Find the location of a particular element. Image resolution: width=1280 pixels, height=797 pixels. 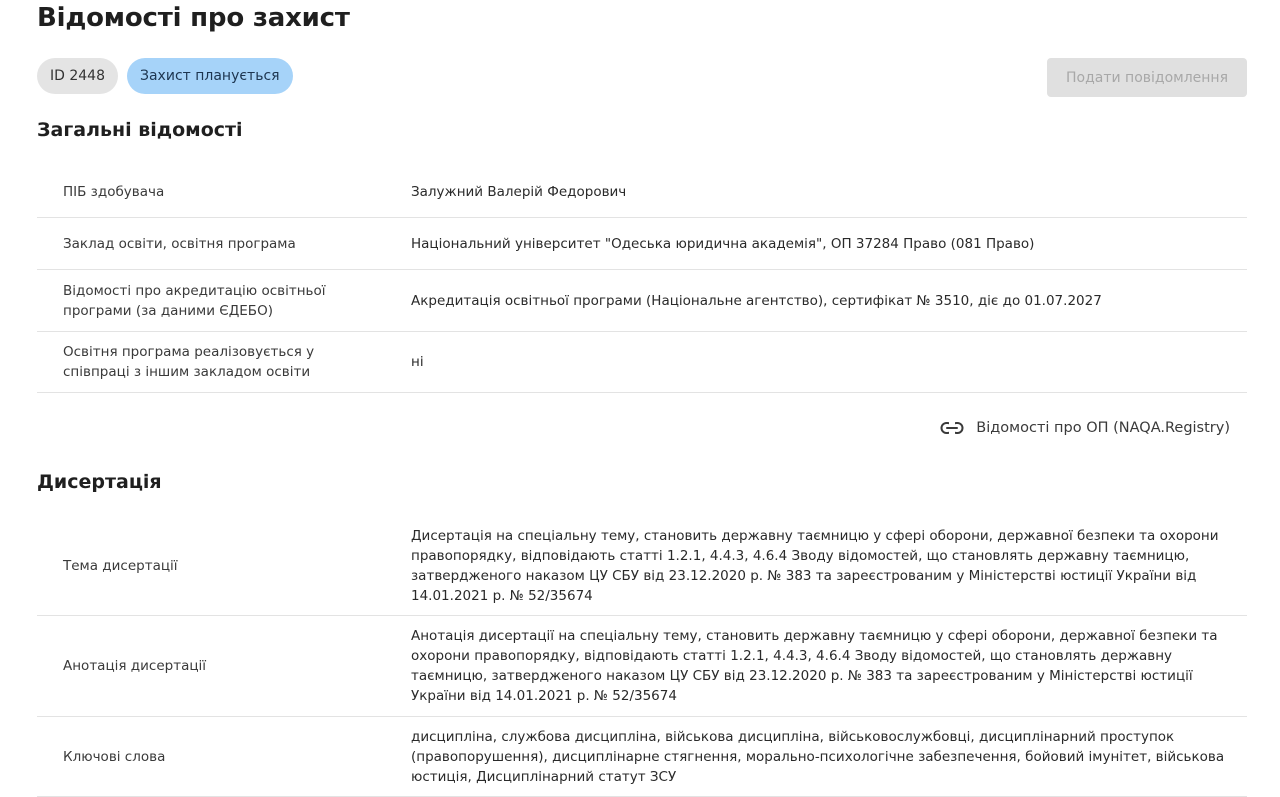

row-label: ПІБ здобувача is located at coordinates (114, 191).